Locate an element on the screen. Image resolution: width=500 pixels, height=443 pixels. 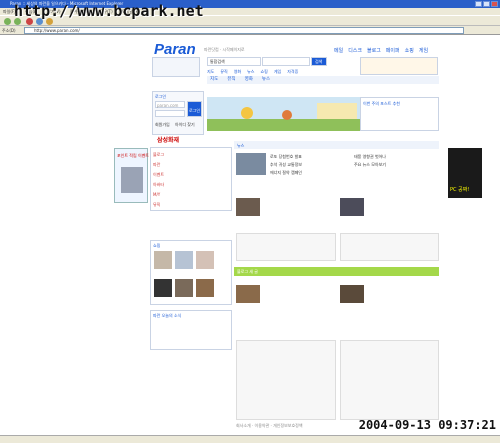
news-item-4: 주요 뉴스 모아보기 is located at coordinates (370, 165).